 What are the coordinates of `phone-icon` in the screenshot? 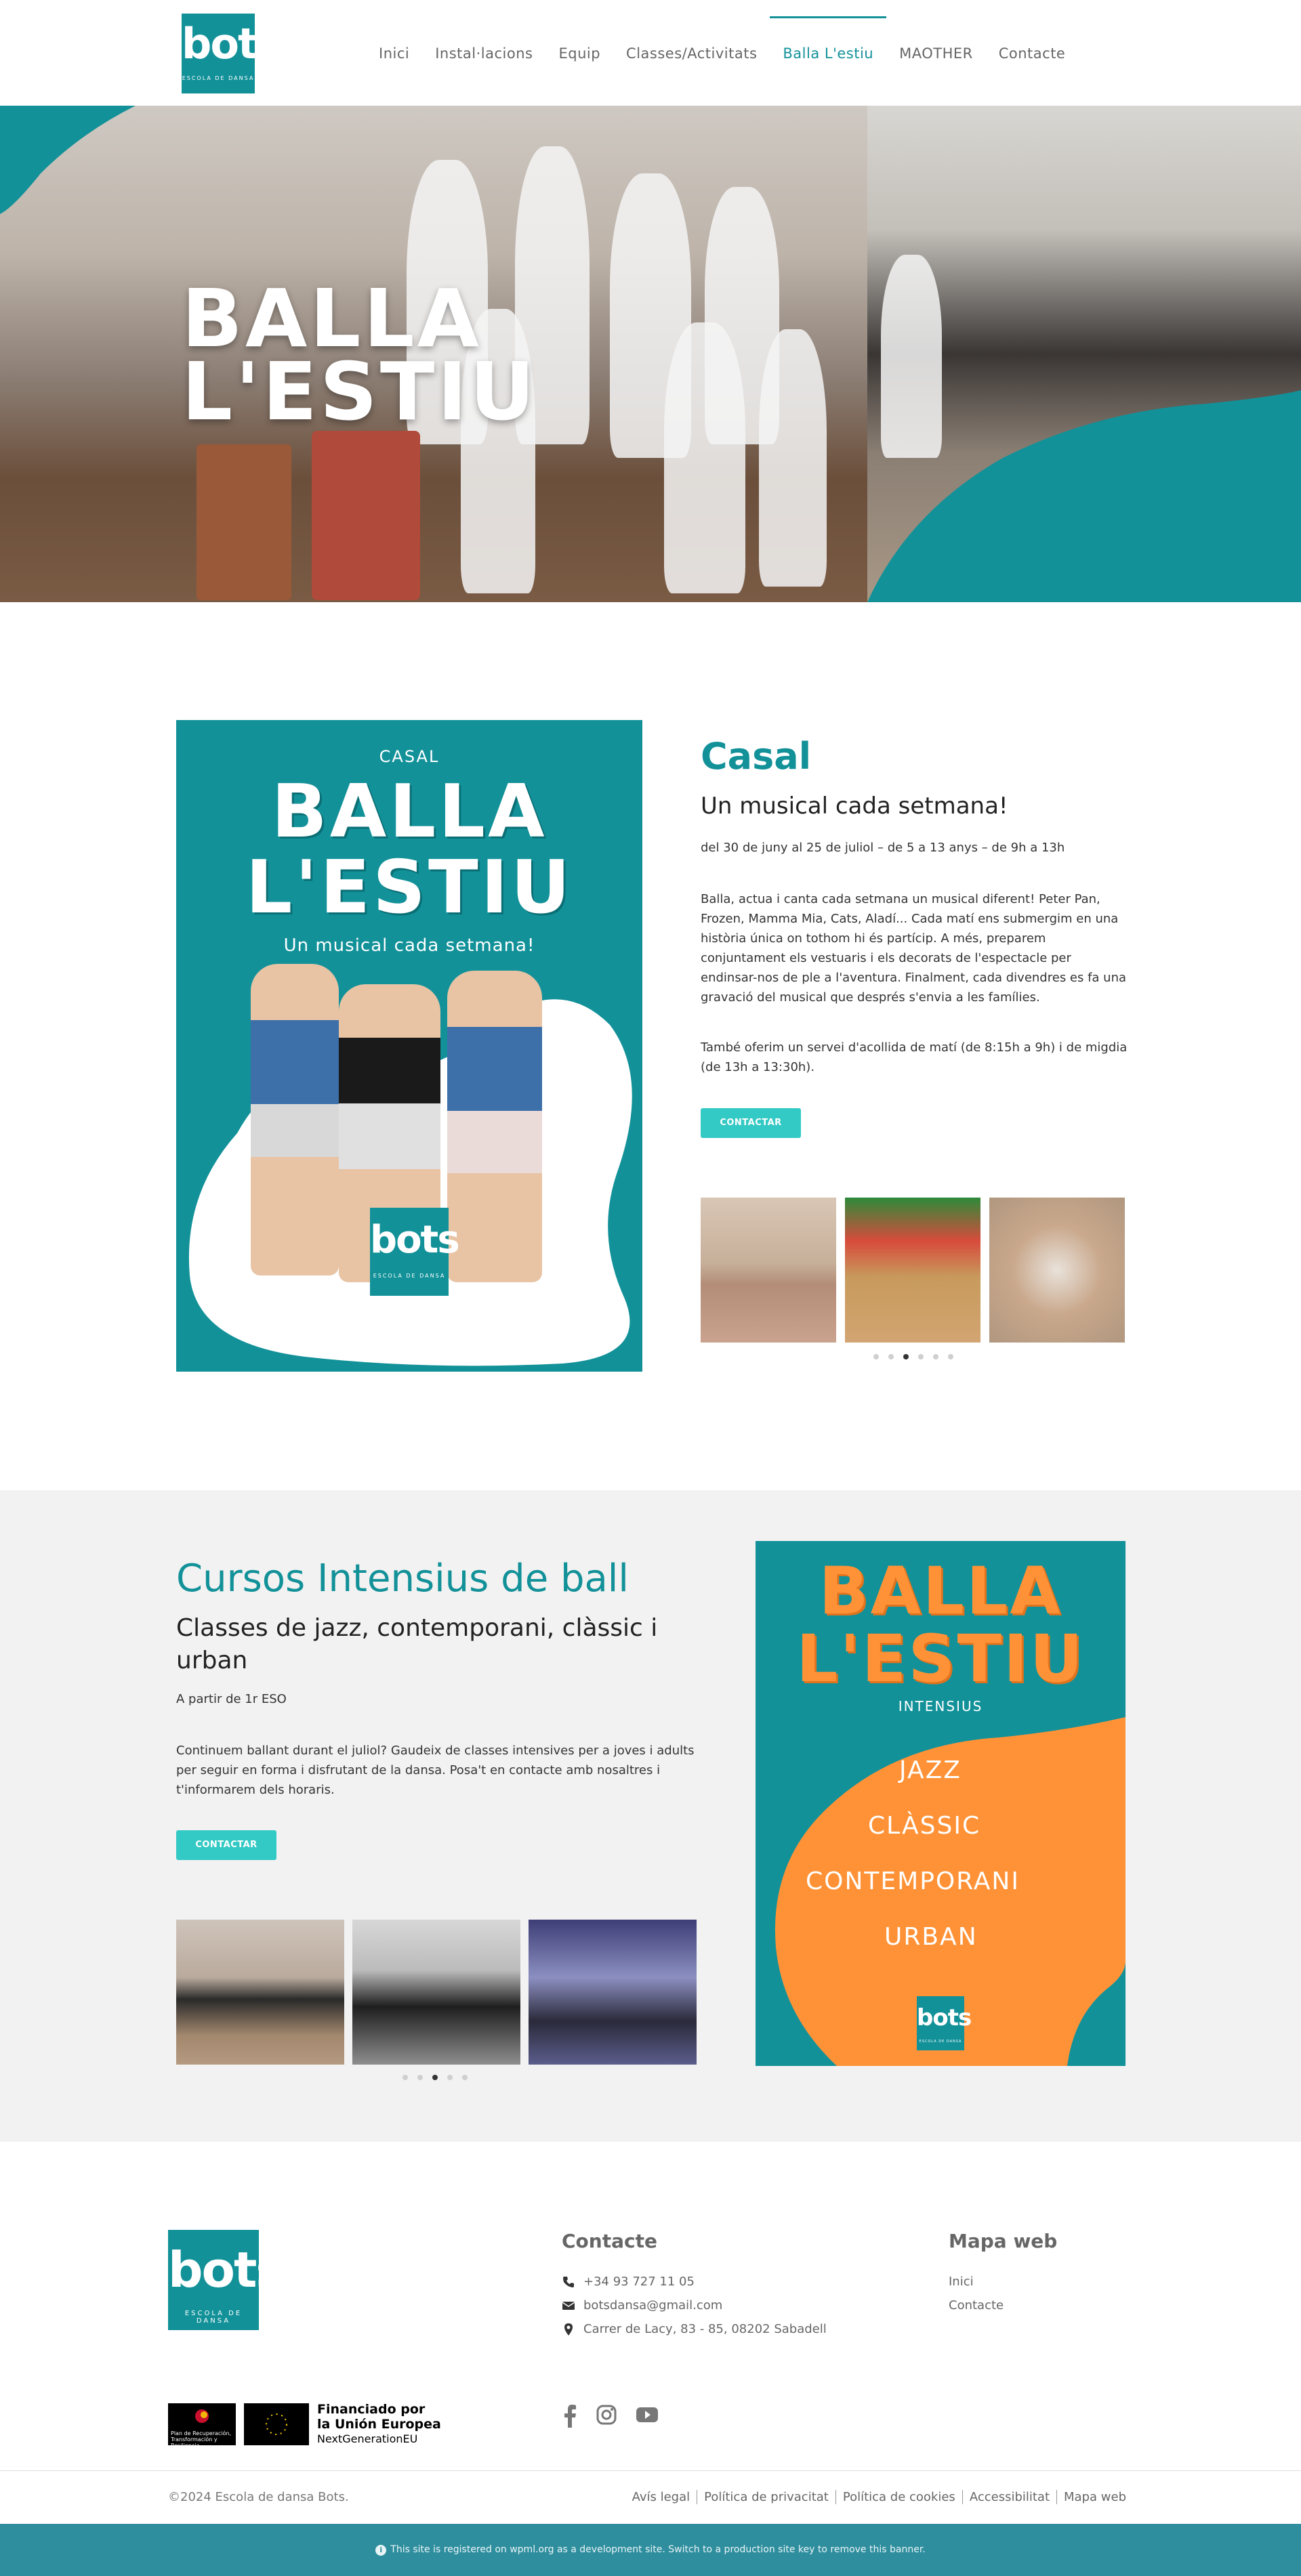 It's located at (568, 2282).